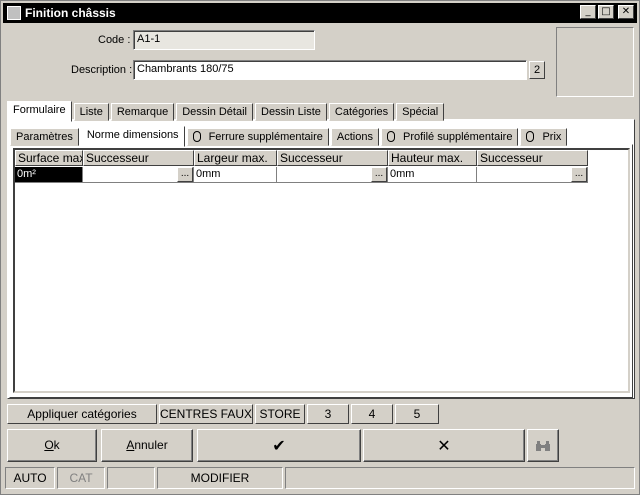 Image resolution: width=640 pixels, height=495 pixels. I want to click on tab-label: Actions, so click(354, 137).